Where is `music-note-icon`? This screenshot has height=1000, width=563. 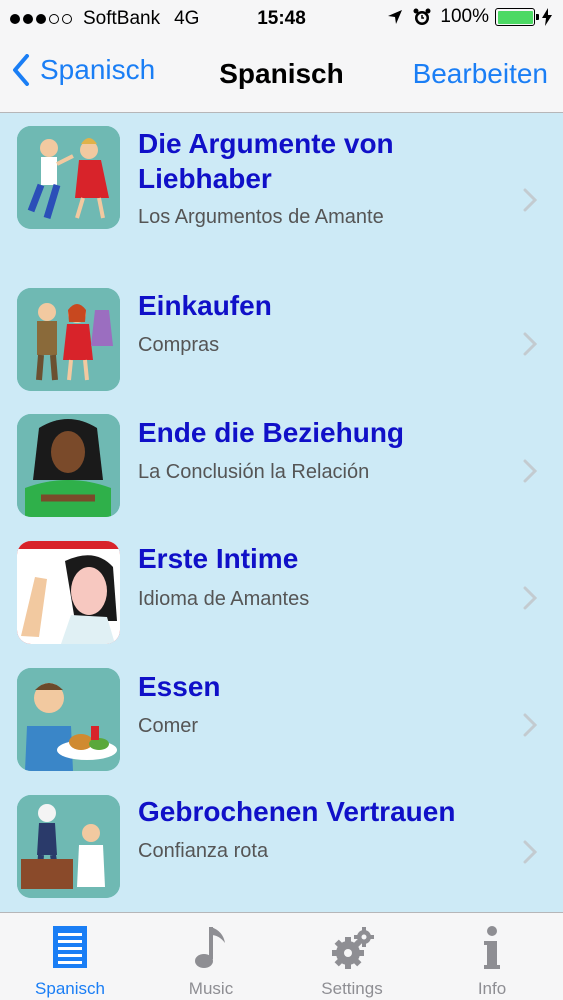 music-note-icon is located at coordinates (210, 947).